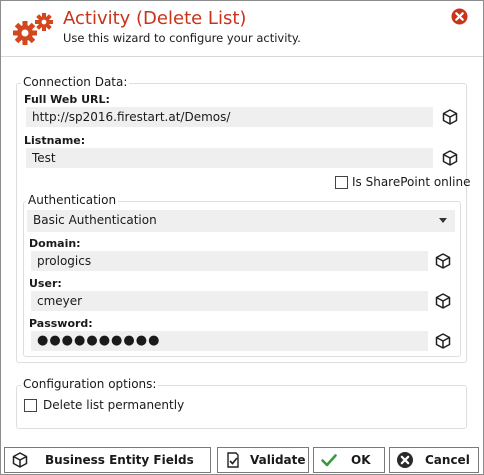 This screenshot has height=475, width=484. I want to click on sharepoint-online-checkbox, so click(341, 182).